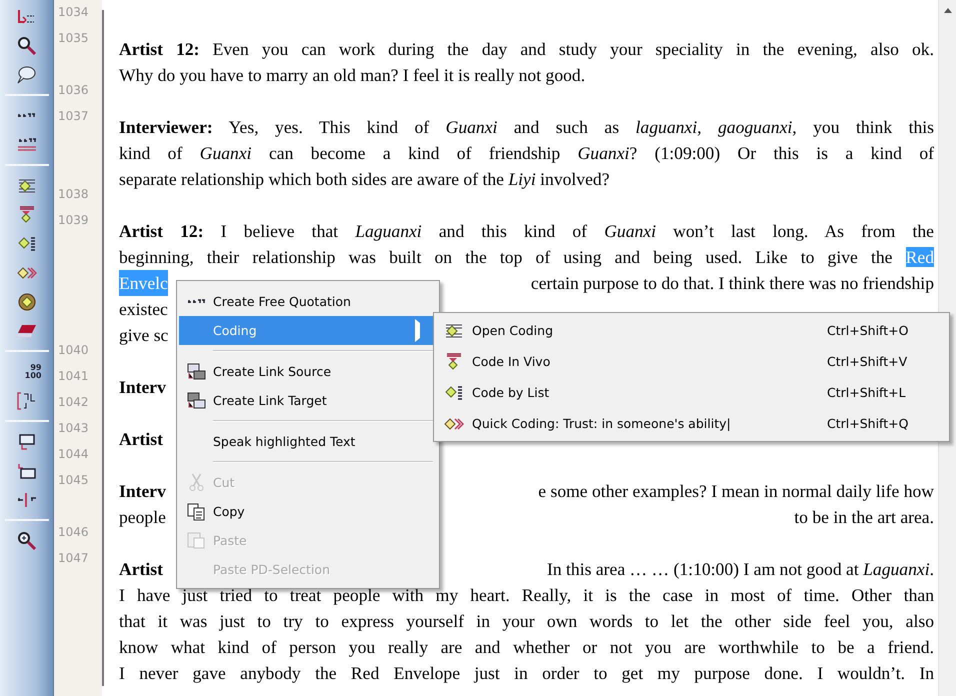  Describe the element at coordinates (73, 220) in the screenshot. I see `line-number: 1039` at that location.